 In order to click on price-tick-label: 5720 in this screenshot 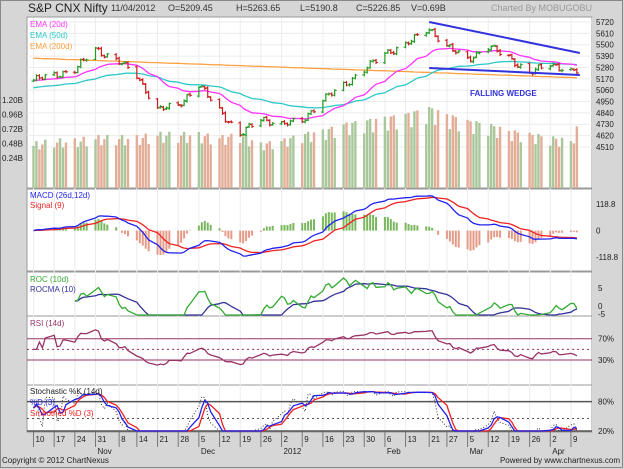, I will do `click(605, 22)`.